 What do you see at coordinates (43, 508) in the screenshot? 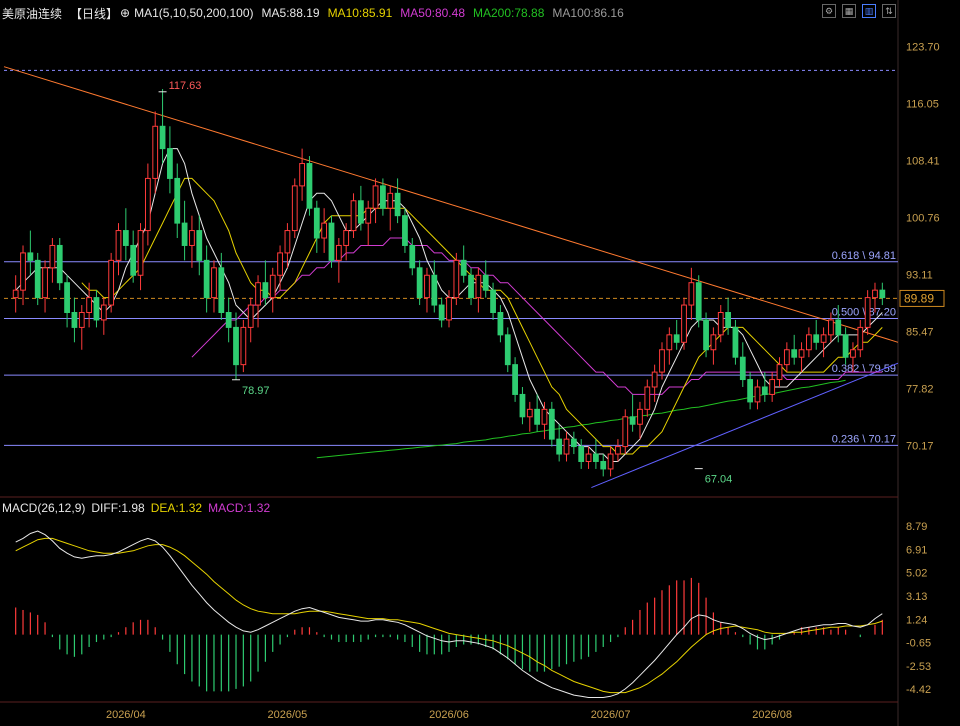
I see `macd-params-label: MACD(26,12,9)` at bounding box center [43, 508].